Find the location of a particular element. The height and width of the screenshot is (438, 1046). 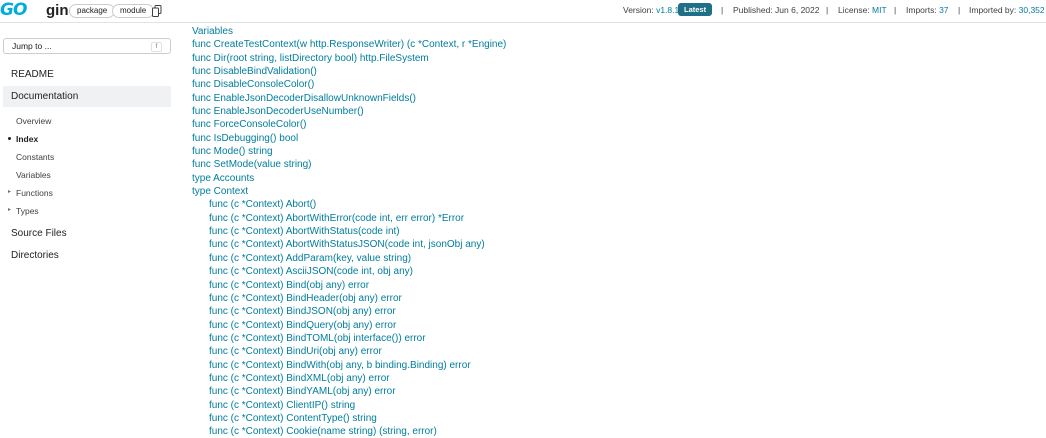

sidebar-directories: Directories is located at coordinates (35, 255).